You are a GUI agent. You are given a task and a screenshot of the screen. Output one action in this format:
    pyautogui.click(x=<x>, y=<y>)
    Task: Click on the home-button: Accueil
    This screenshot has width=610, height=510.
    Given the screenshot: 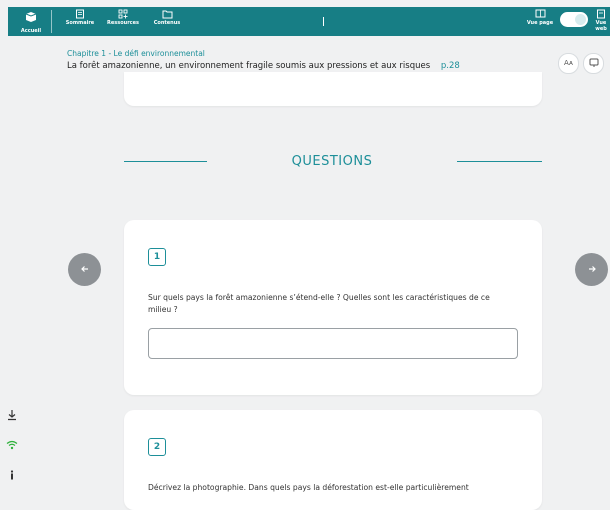 What is the action you would take?
    pyautogui.click(x=31, y=21)
    